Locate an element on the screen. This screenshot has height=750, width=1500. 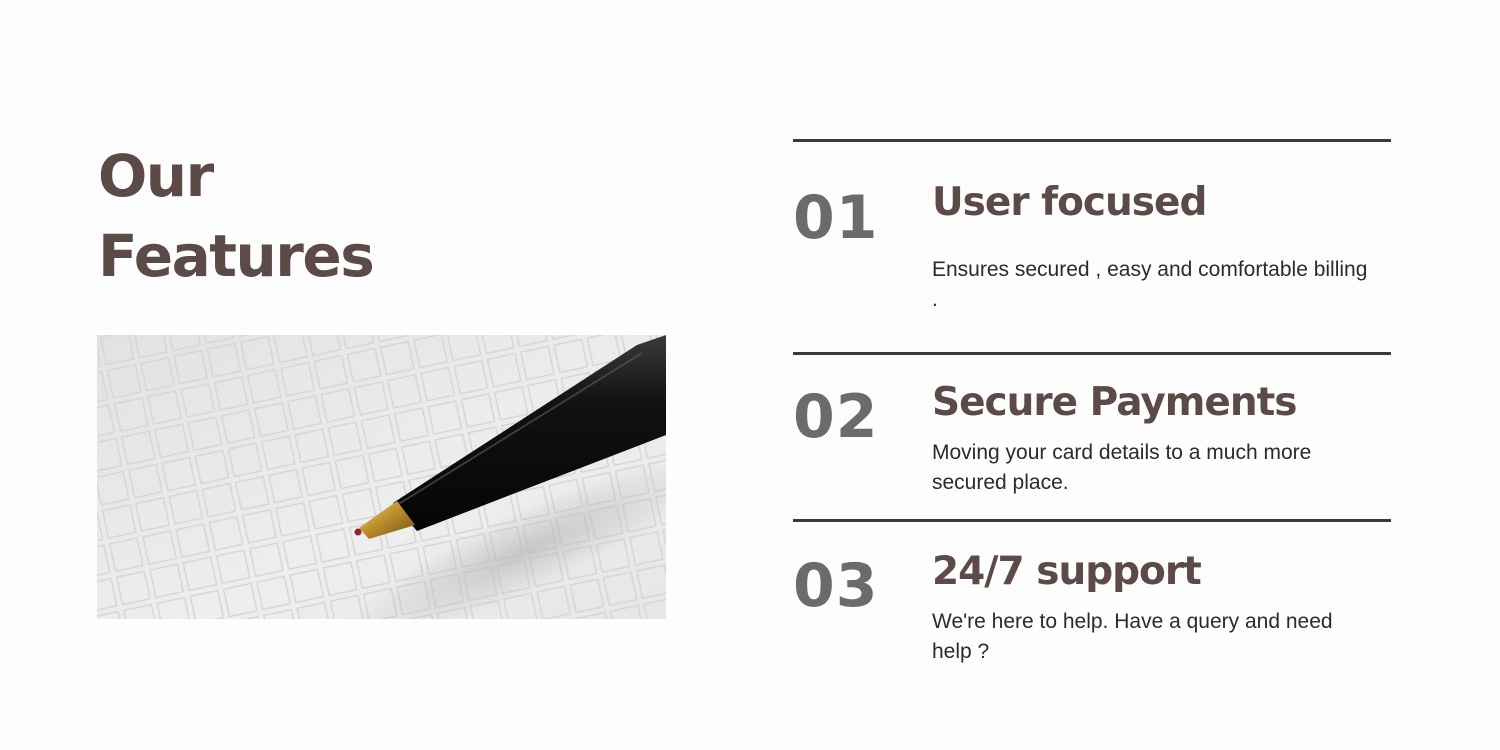
feature-title: 24/7 support is located at coordinates (1067, 571).